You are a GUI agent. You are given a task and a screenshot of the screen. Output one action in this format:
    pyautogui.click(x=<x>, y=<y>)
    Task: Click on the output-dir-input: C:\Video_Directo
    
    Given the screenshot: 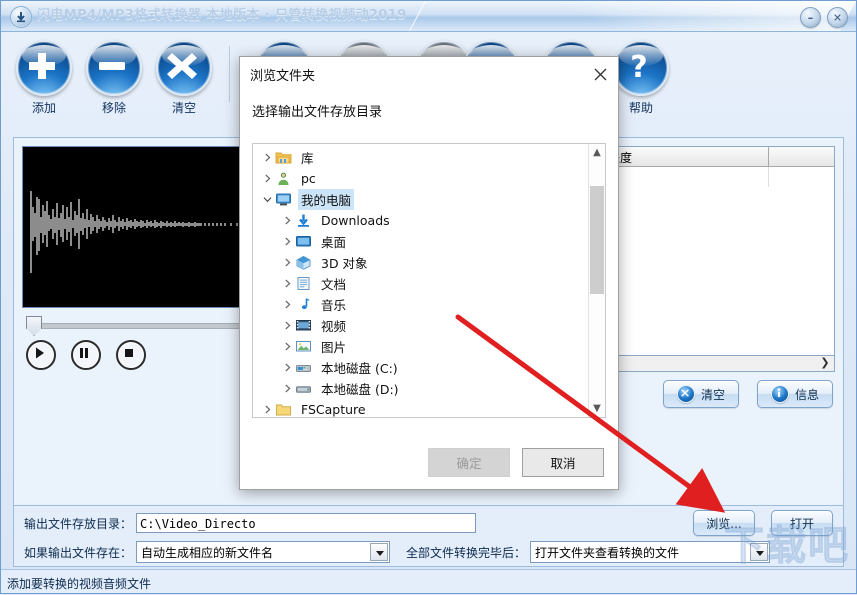 What is the action you would take?
    pyautogui.click(x=306, y=523)
    